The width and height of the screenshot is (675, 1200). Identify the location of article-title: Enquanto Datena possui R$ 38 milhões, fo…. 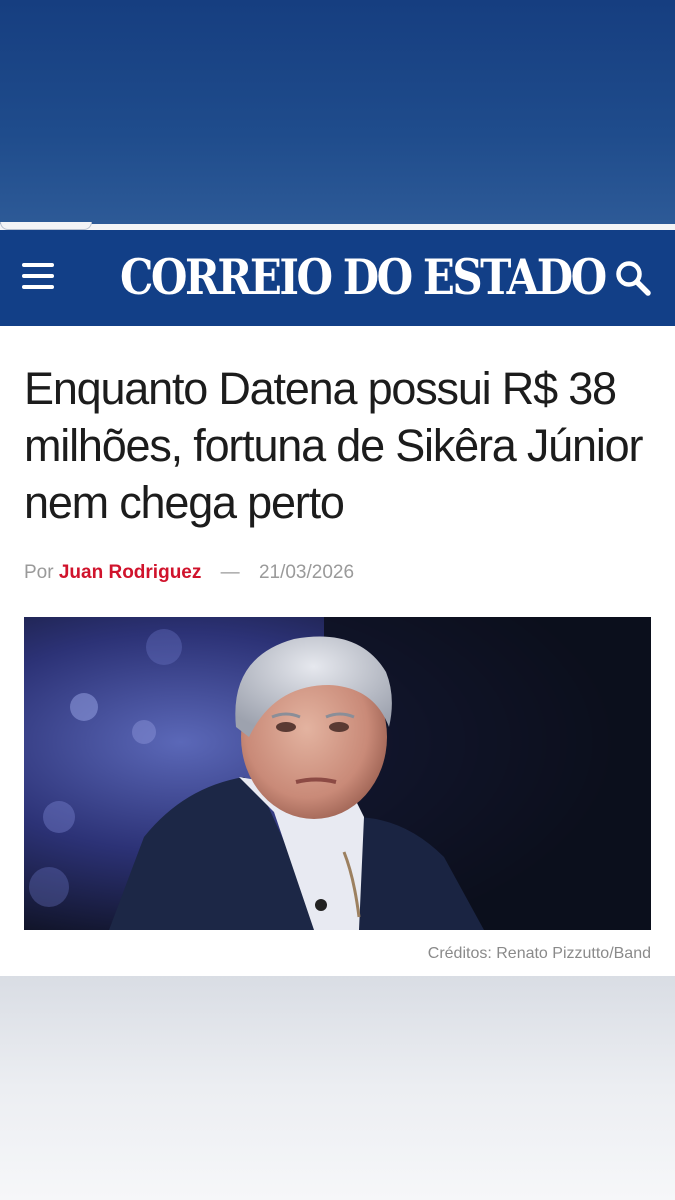
(333, 445).